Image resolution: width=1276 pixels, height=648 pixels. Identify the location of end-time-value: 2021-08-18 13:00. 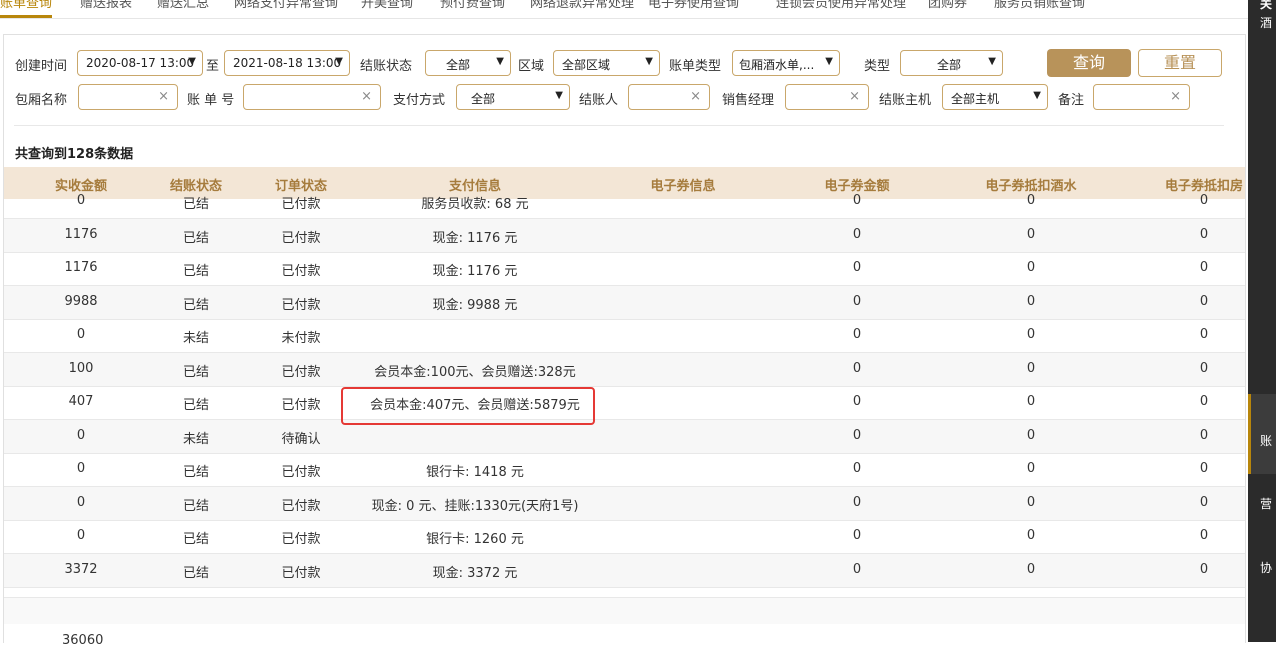
(287, 63).